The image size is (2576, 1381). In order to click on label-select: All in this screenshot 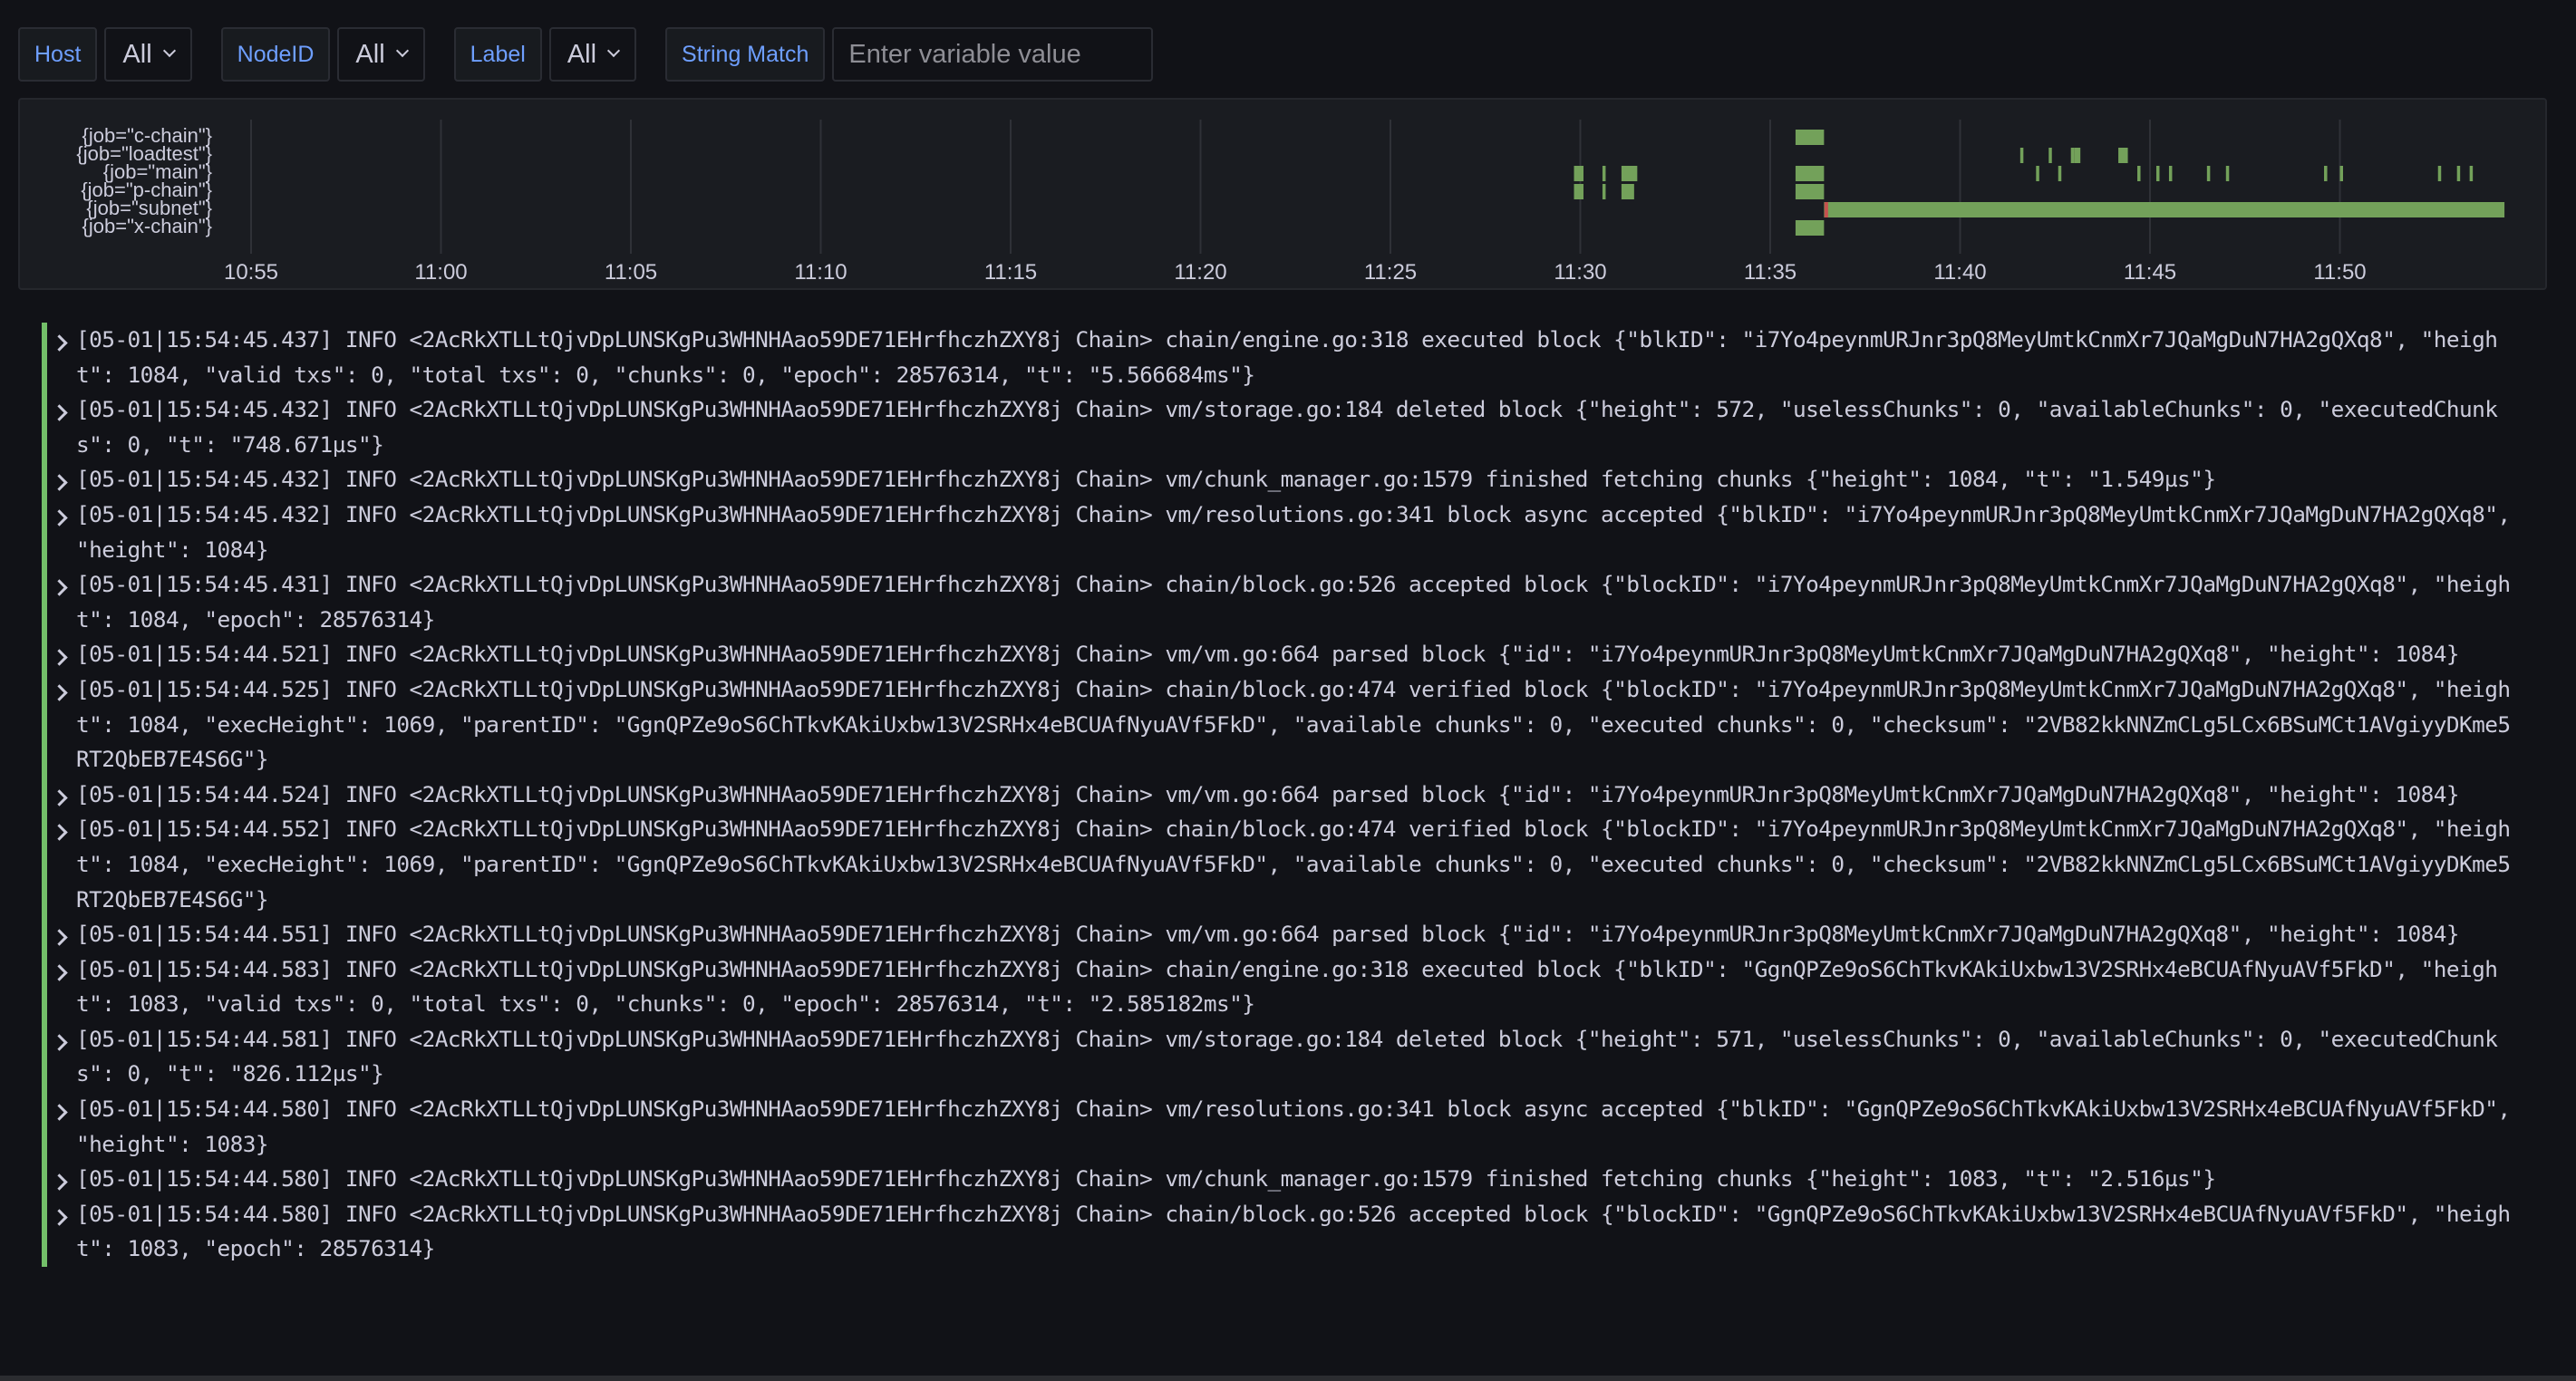, I will do `click(592, 54)`.